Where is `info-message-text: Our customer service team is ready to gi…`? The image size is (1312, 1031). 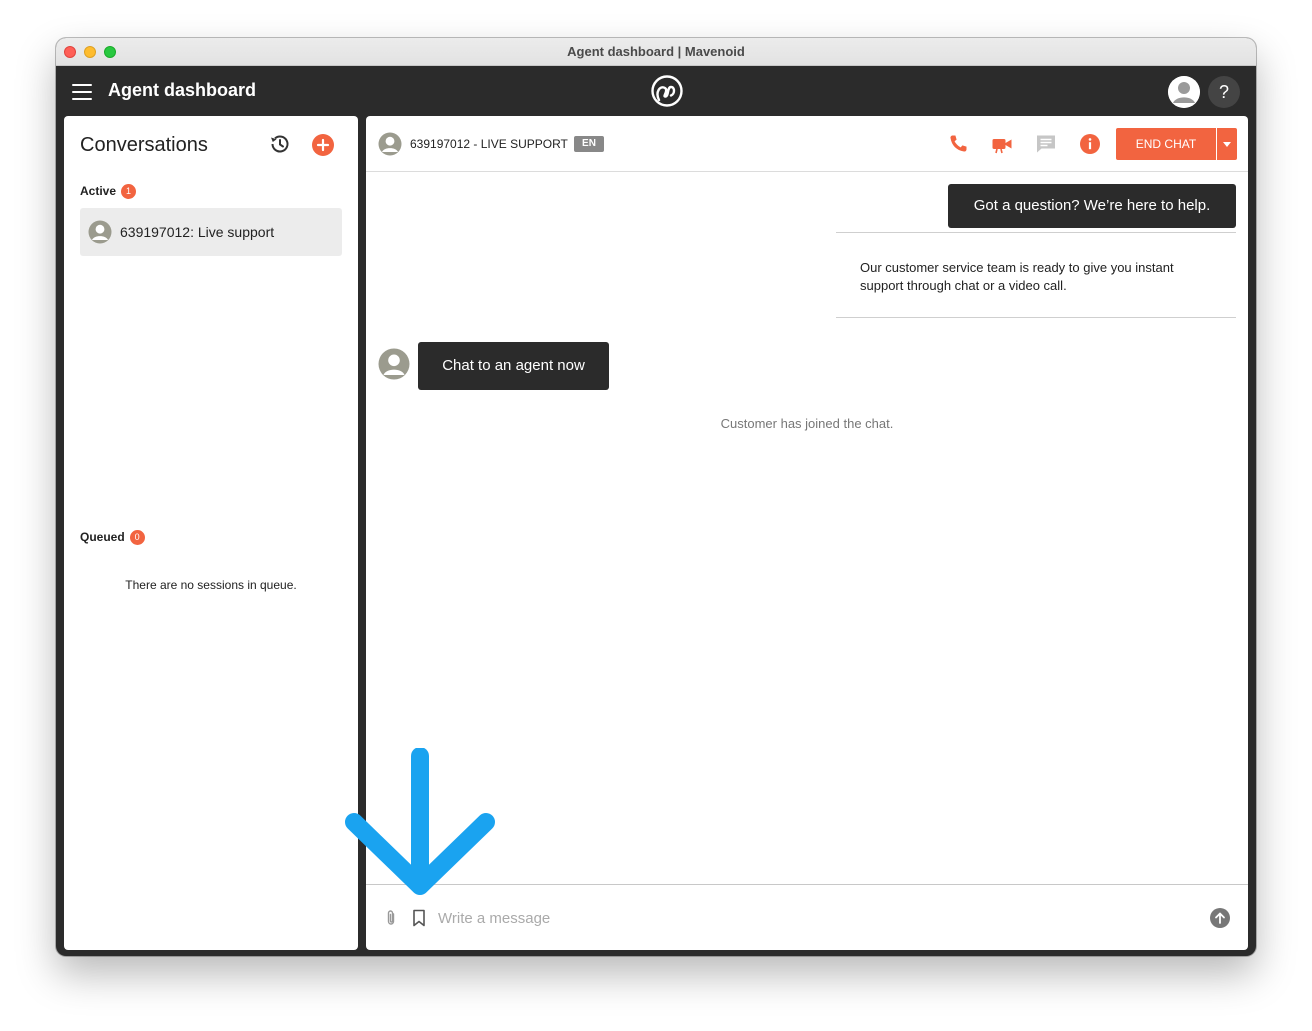
info-message-text: Our customer service team is ready to gi… is located at coordinates (1017, 276).